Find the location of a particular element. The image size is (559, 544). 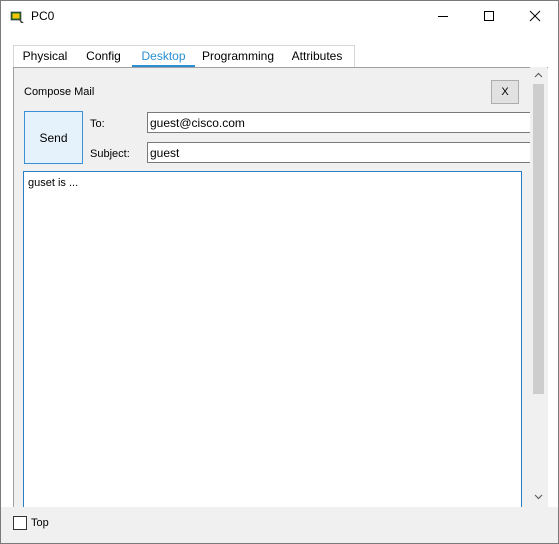

close-icon is located at coordinates (535, 16).